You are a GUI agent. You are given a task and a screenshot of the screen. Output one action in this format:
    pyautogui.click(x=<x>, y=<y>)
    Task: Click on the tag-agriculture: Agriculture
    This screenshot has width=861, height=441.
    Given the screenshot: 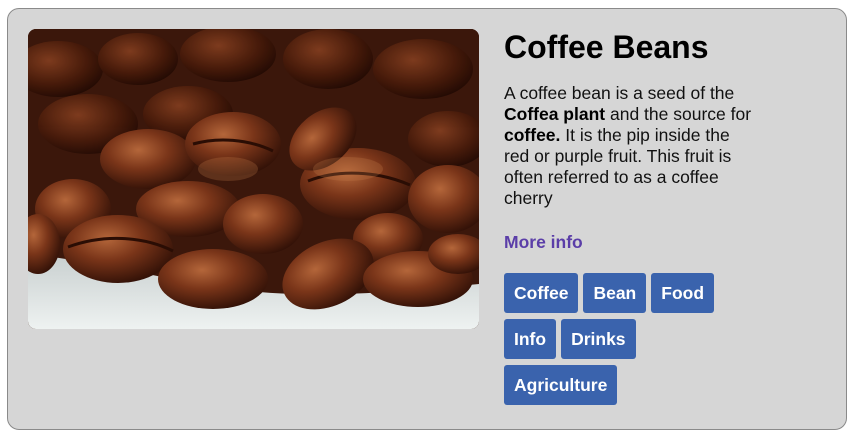 What is the action you would take?
    pyautogui.click(x=561, y=385)
    